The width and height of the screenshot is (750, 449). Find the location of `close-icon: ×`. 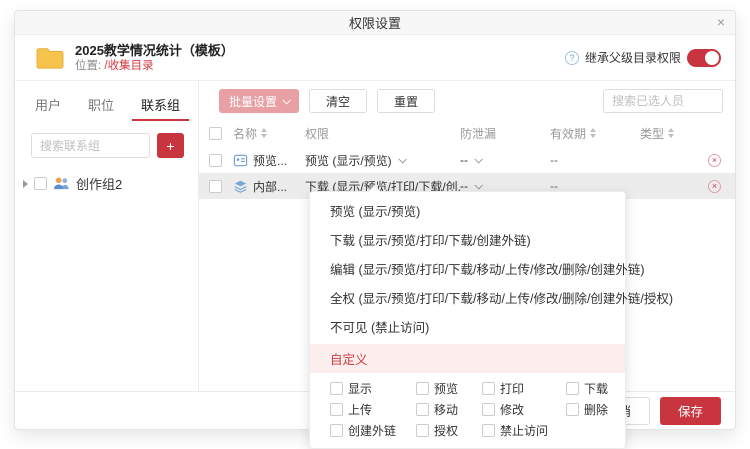

close-icon: × is located at coordinates (721, 22).